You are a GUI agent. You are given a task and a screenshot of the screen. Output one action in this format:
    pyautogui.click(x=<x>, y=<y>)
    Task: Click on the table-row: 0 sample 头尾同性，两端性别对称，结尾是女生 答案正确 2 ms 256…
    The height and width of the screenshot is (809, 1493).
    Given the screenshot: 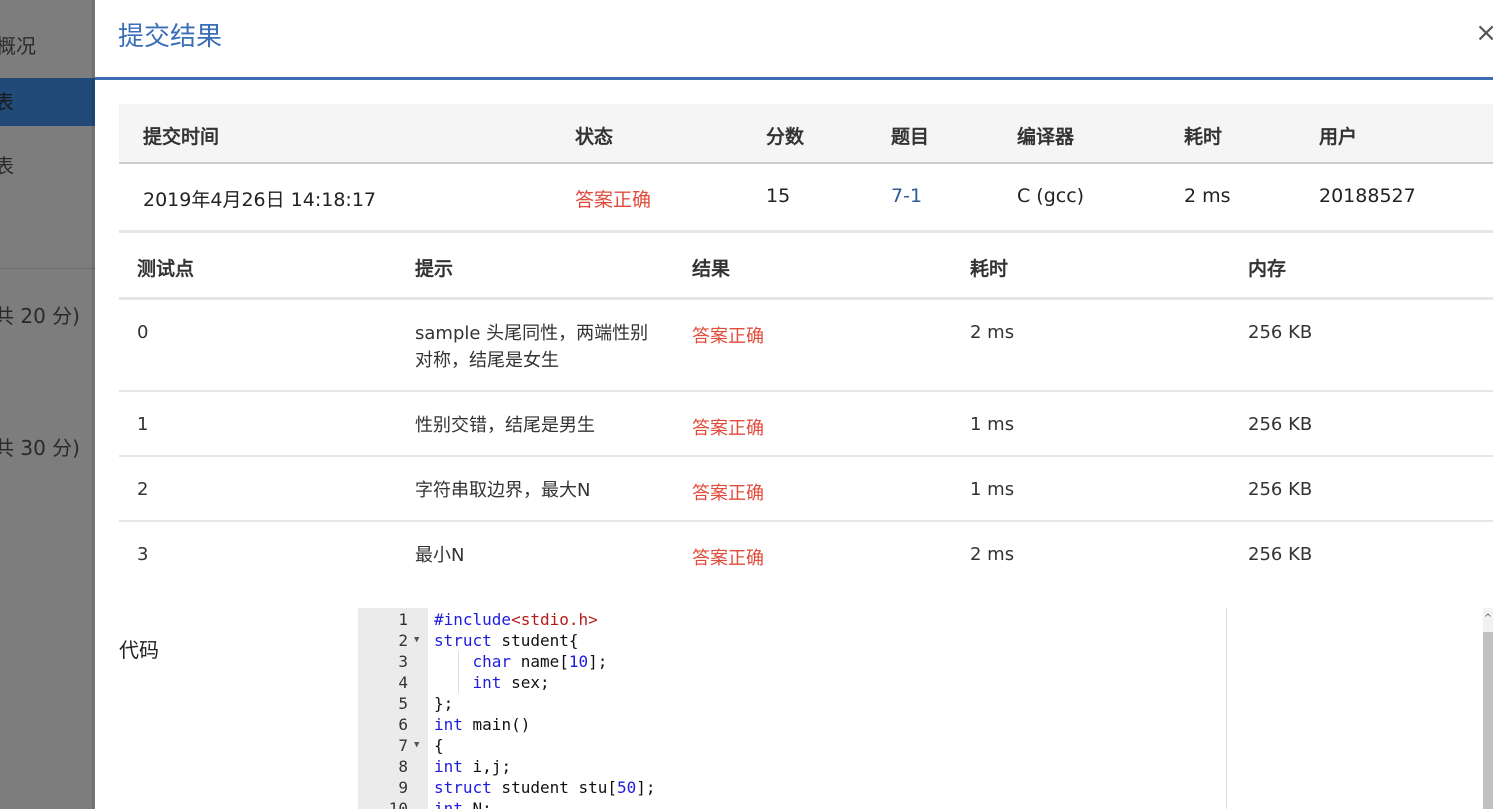 What is the action you would take?
    pyautogui.click(x=806, y=346)
    